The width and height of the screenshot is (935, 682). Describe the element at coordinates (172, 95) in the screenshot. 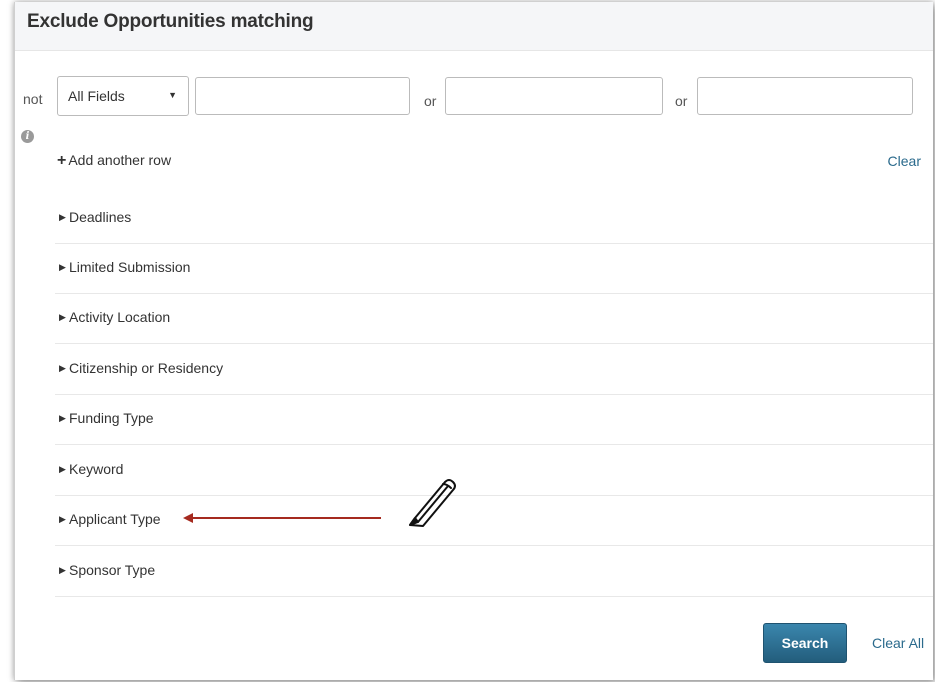

I see `caret-down-icon: ▼` at that location.